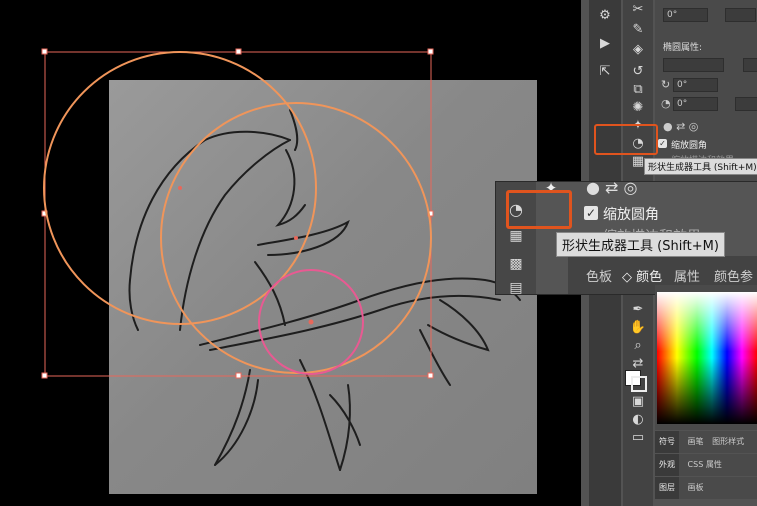  I want to click on tab-layers: 图层, so click(667, 488).